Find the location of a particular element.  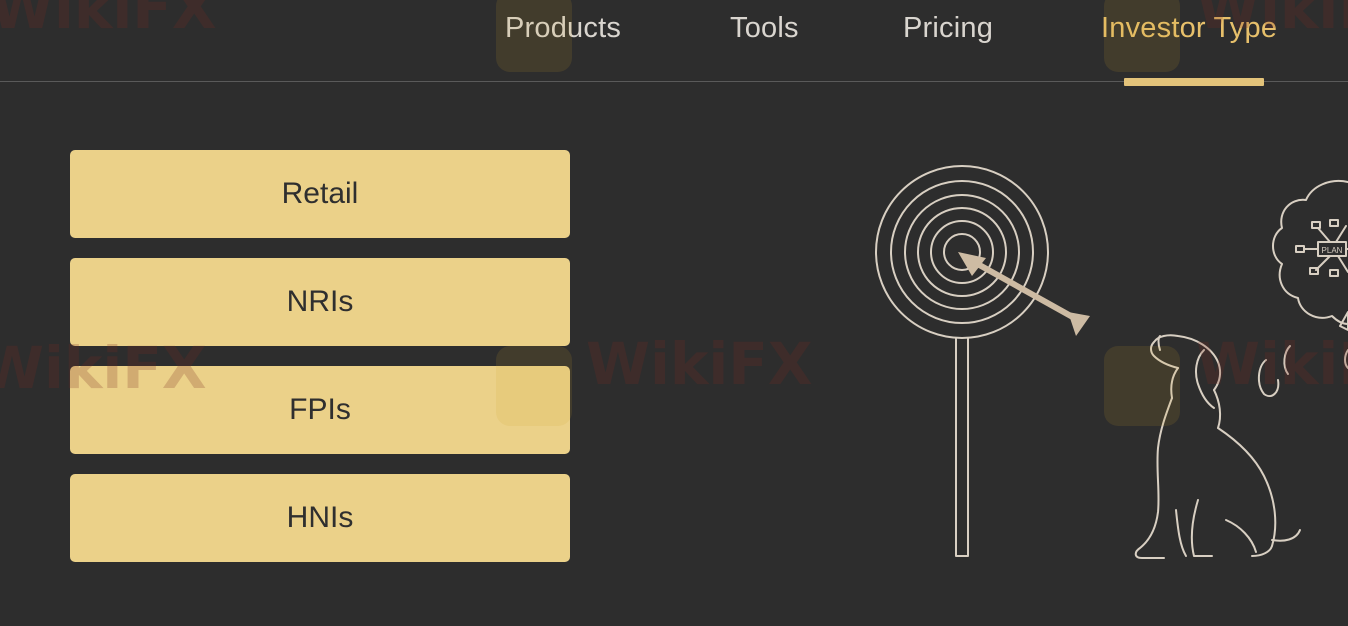

fpis-button: FPIs is located at coordinates (320, 410).